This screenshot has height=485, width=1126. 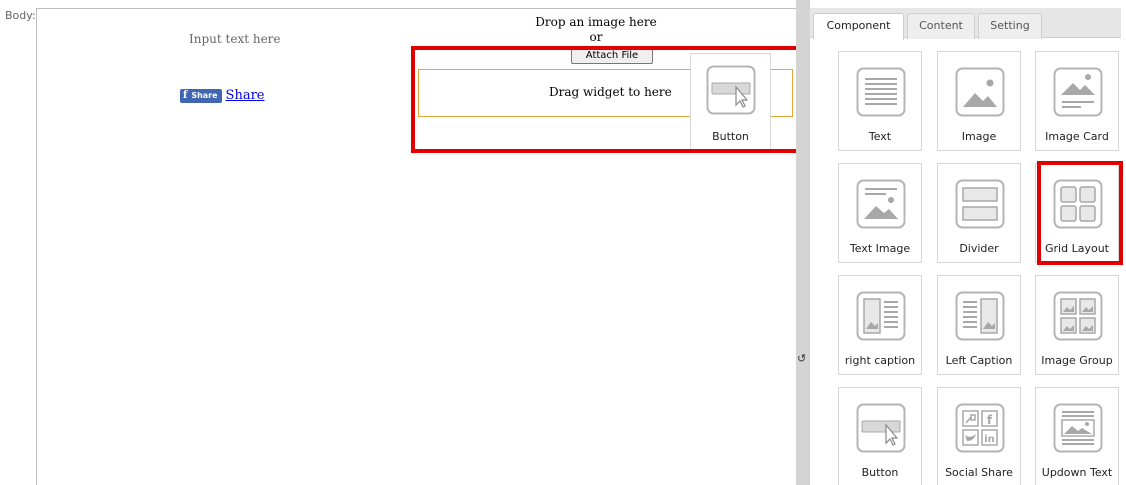 I want to click on widget-label: right caption, so click(x=880, y=360).